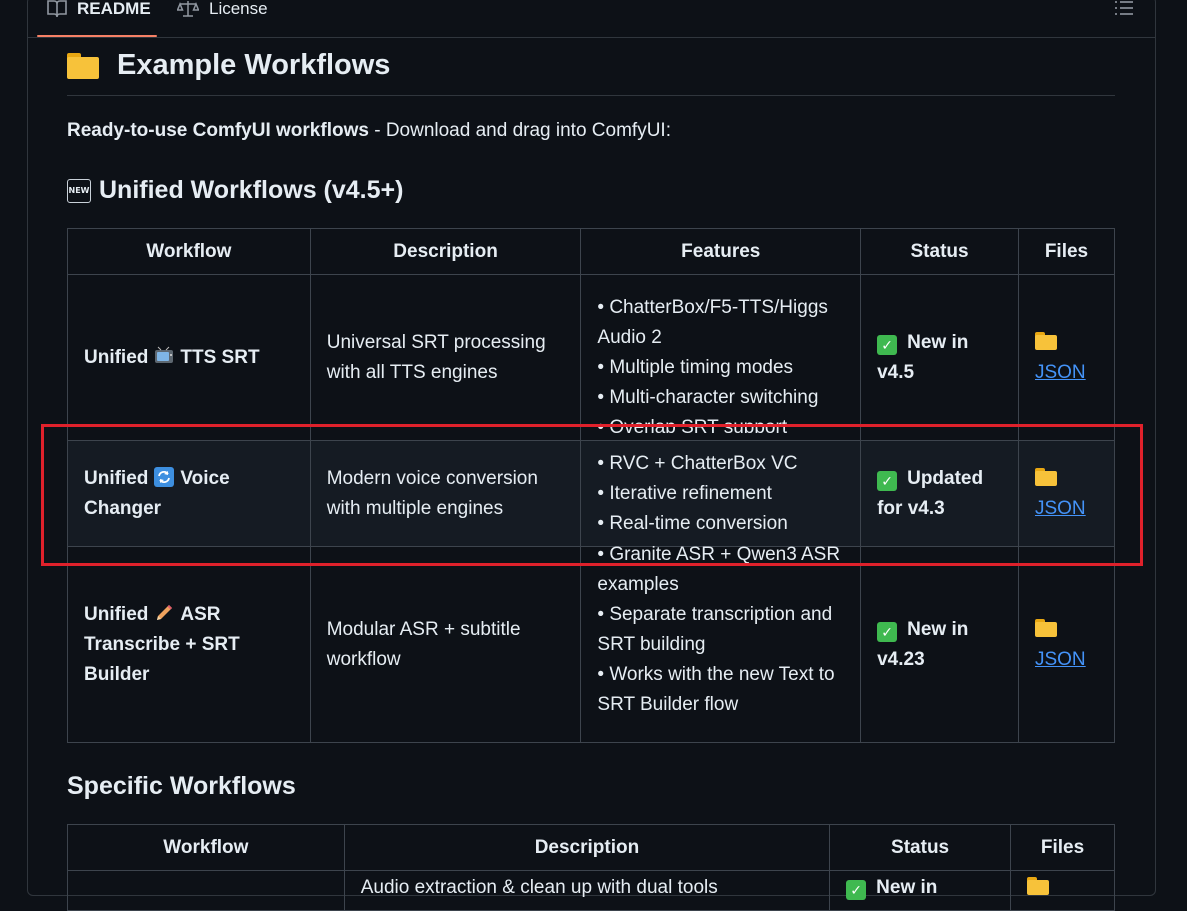  I want to click on workflow-name: TTS SRT, so click(220, 357).